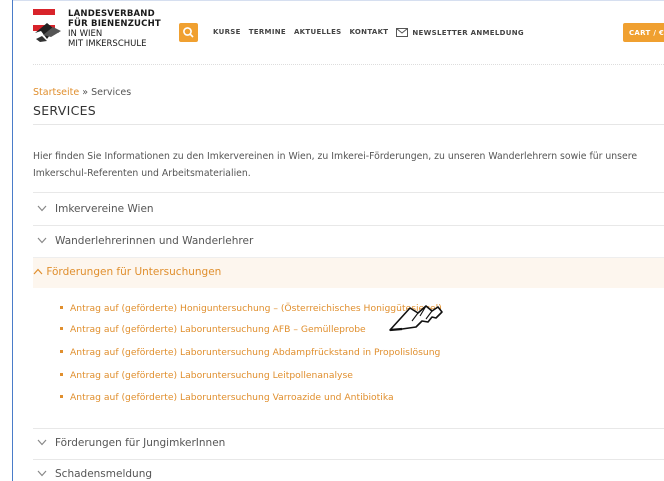 Image resolution: width=664 pixels, height=481 pixels. I want to click on breadcrumb: Startseite » Services, so click(82, 92).